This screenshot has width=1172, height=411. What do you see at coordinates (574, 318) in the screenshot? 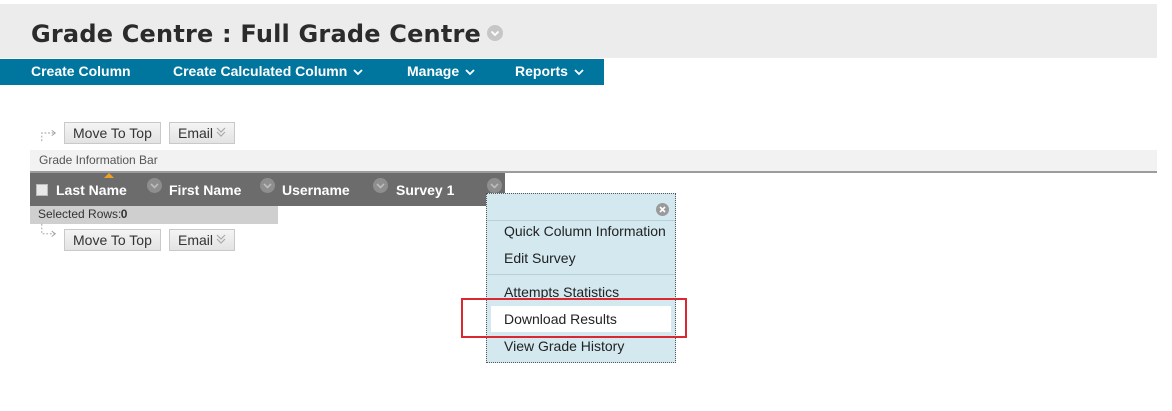
I see `highlight-box` at bounding box center [574, 318].